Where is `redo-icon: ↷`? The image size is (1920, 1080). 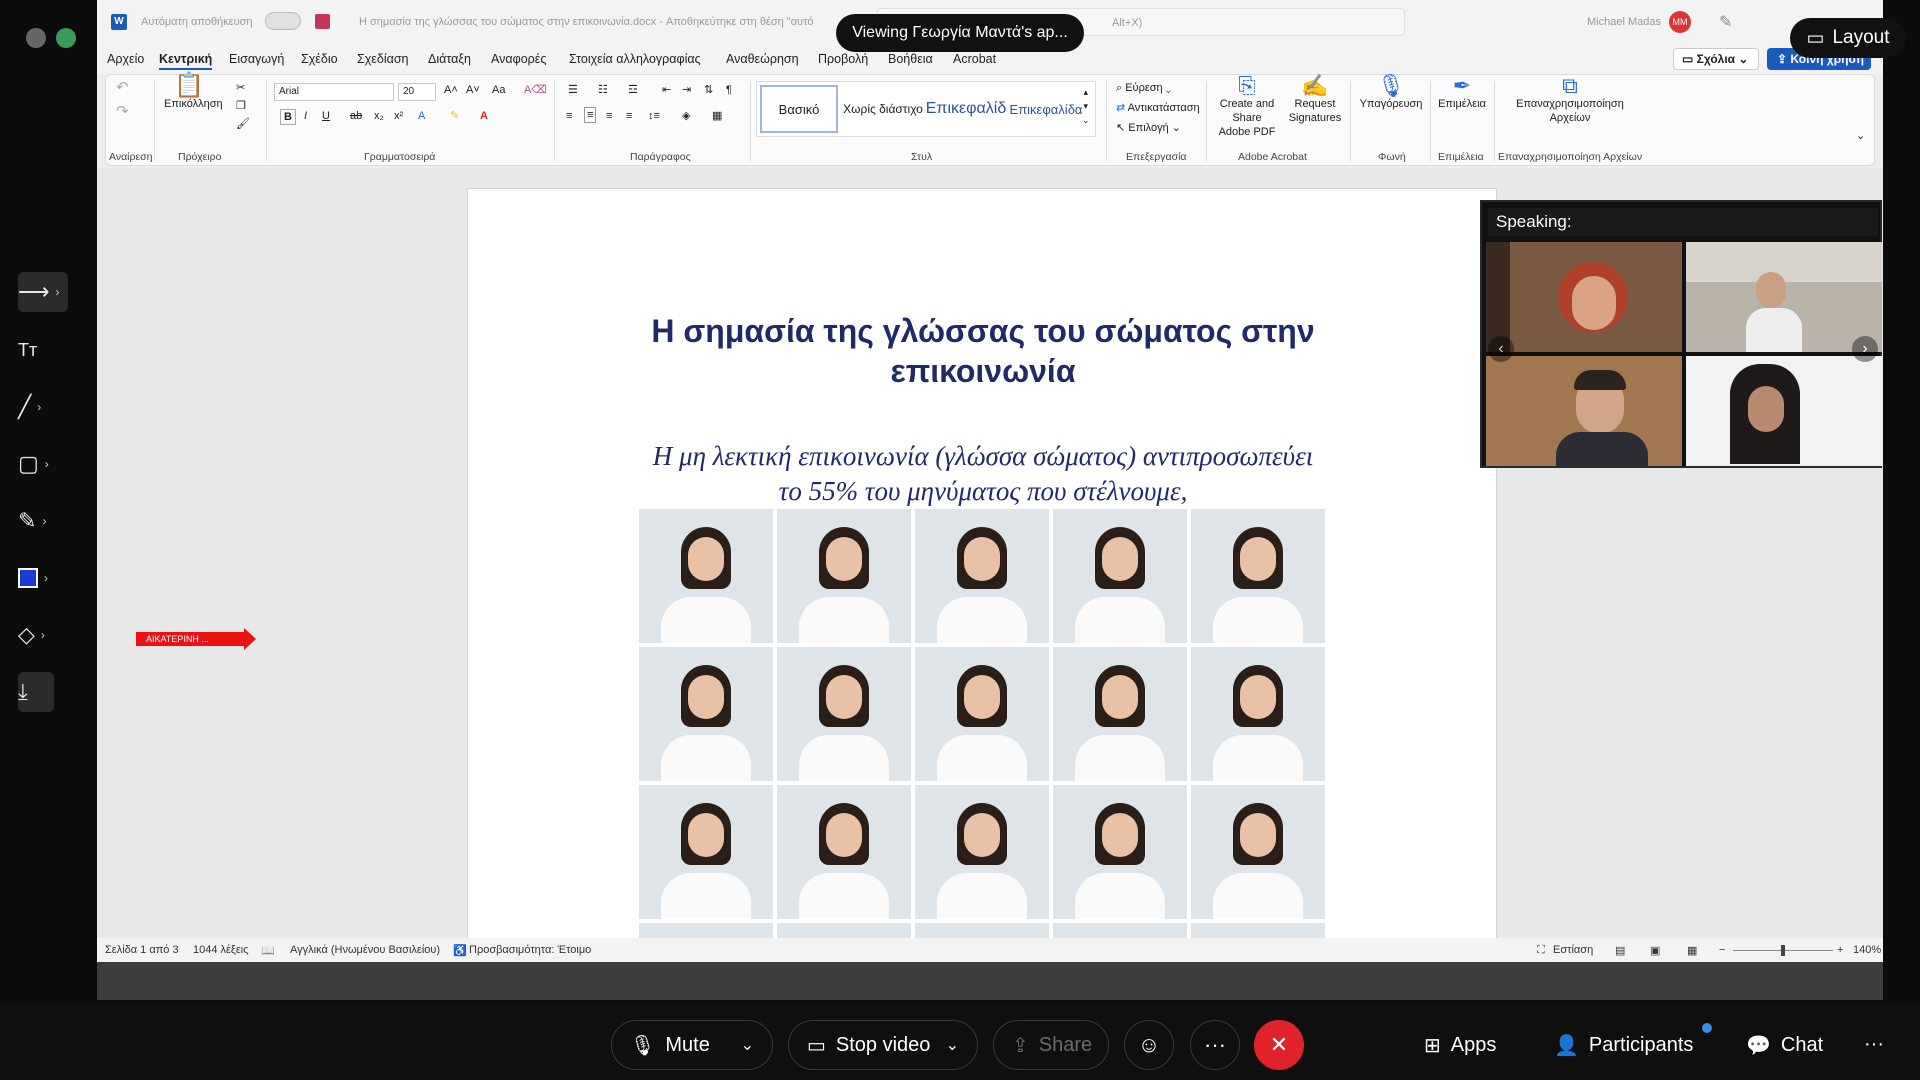
redo-icon: ↷ is located at coordinates (122, 111).